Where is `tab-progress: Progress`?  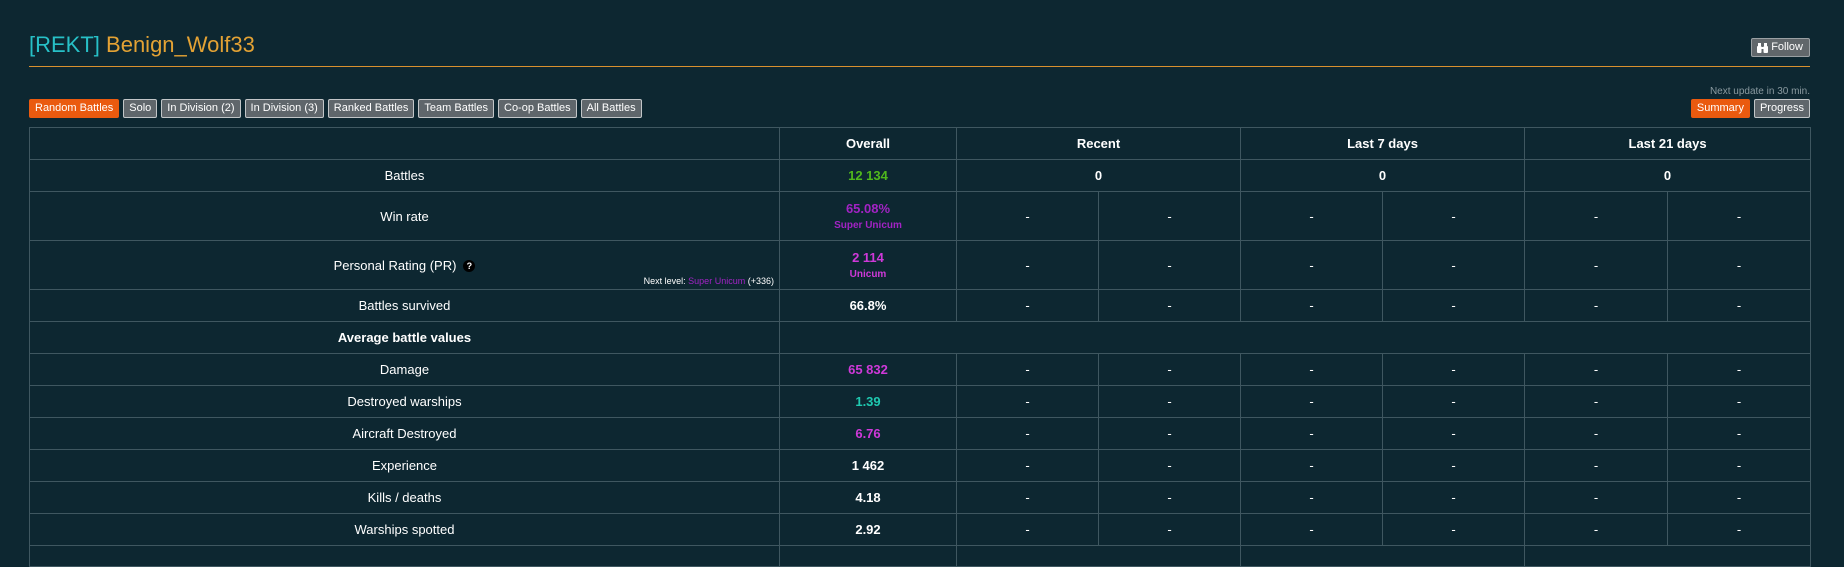
tab-progress: Progress is located at coordinates (1781, 108).